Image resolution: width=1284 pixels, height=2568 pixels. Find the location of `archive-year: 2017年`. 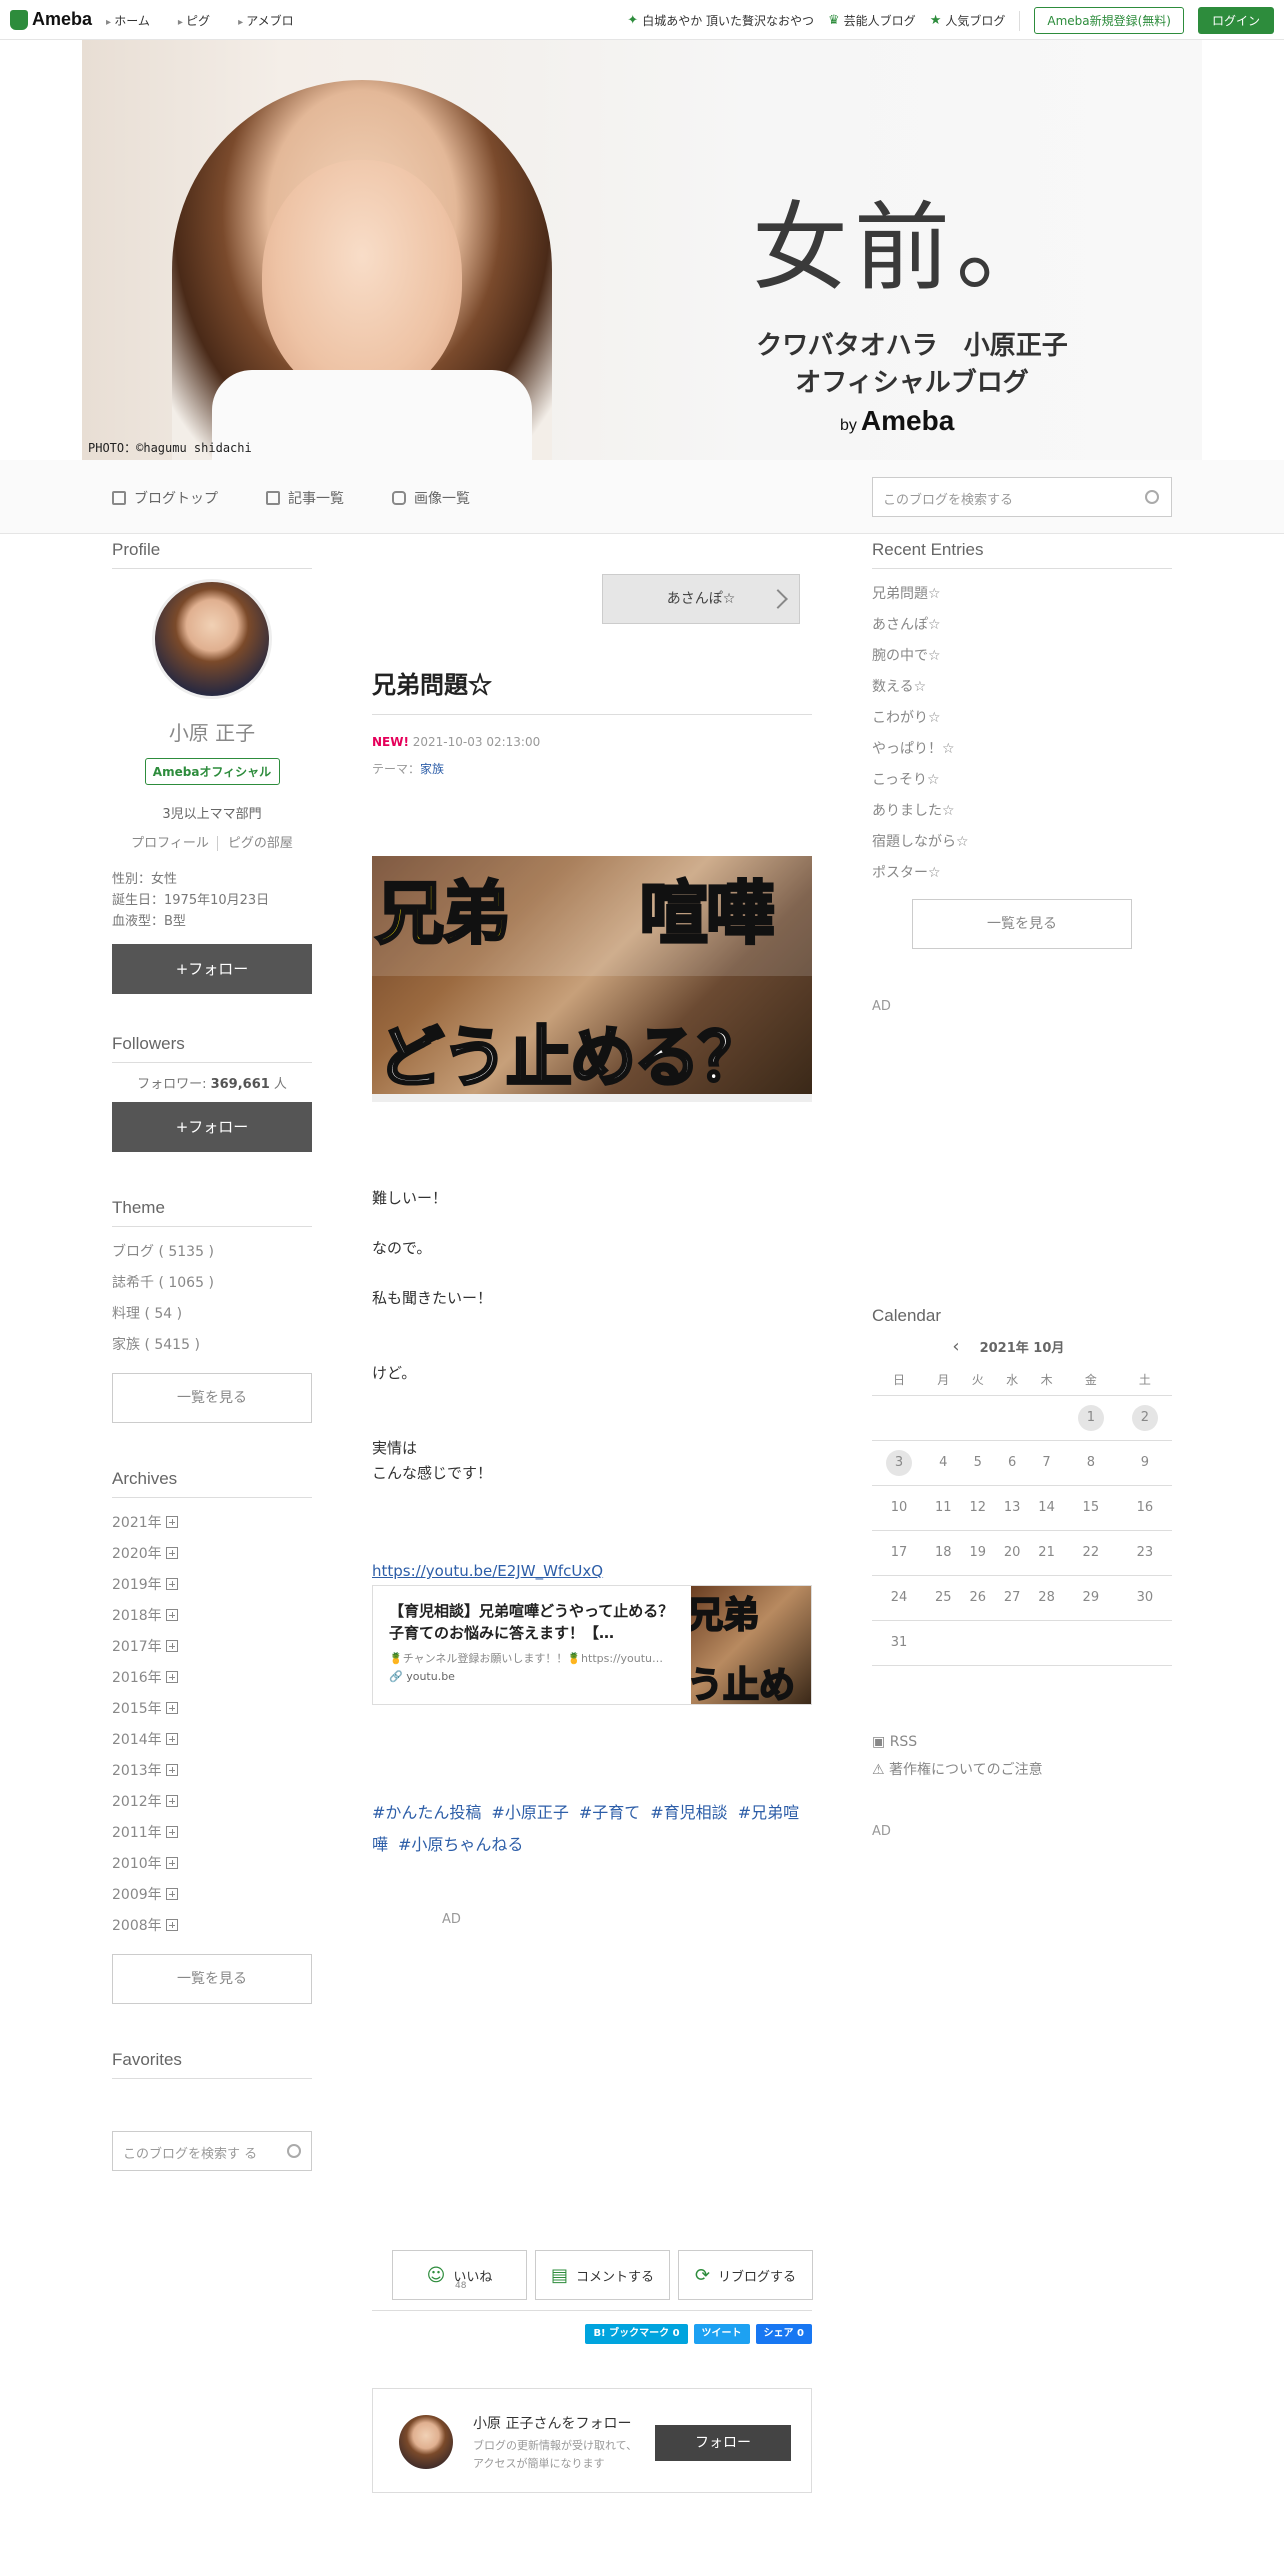

archive-year: 2017年 is located at coordinates (212, 1647).